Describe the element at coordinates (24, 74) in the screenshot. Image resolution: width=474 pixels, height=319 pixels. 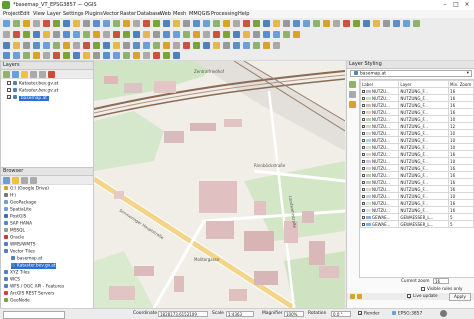
I see `filter-icon` at that location.